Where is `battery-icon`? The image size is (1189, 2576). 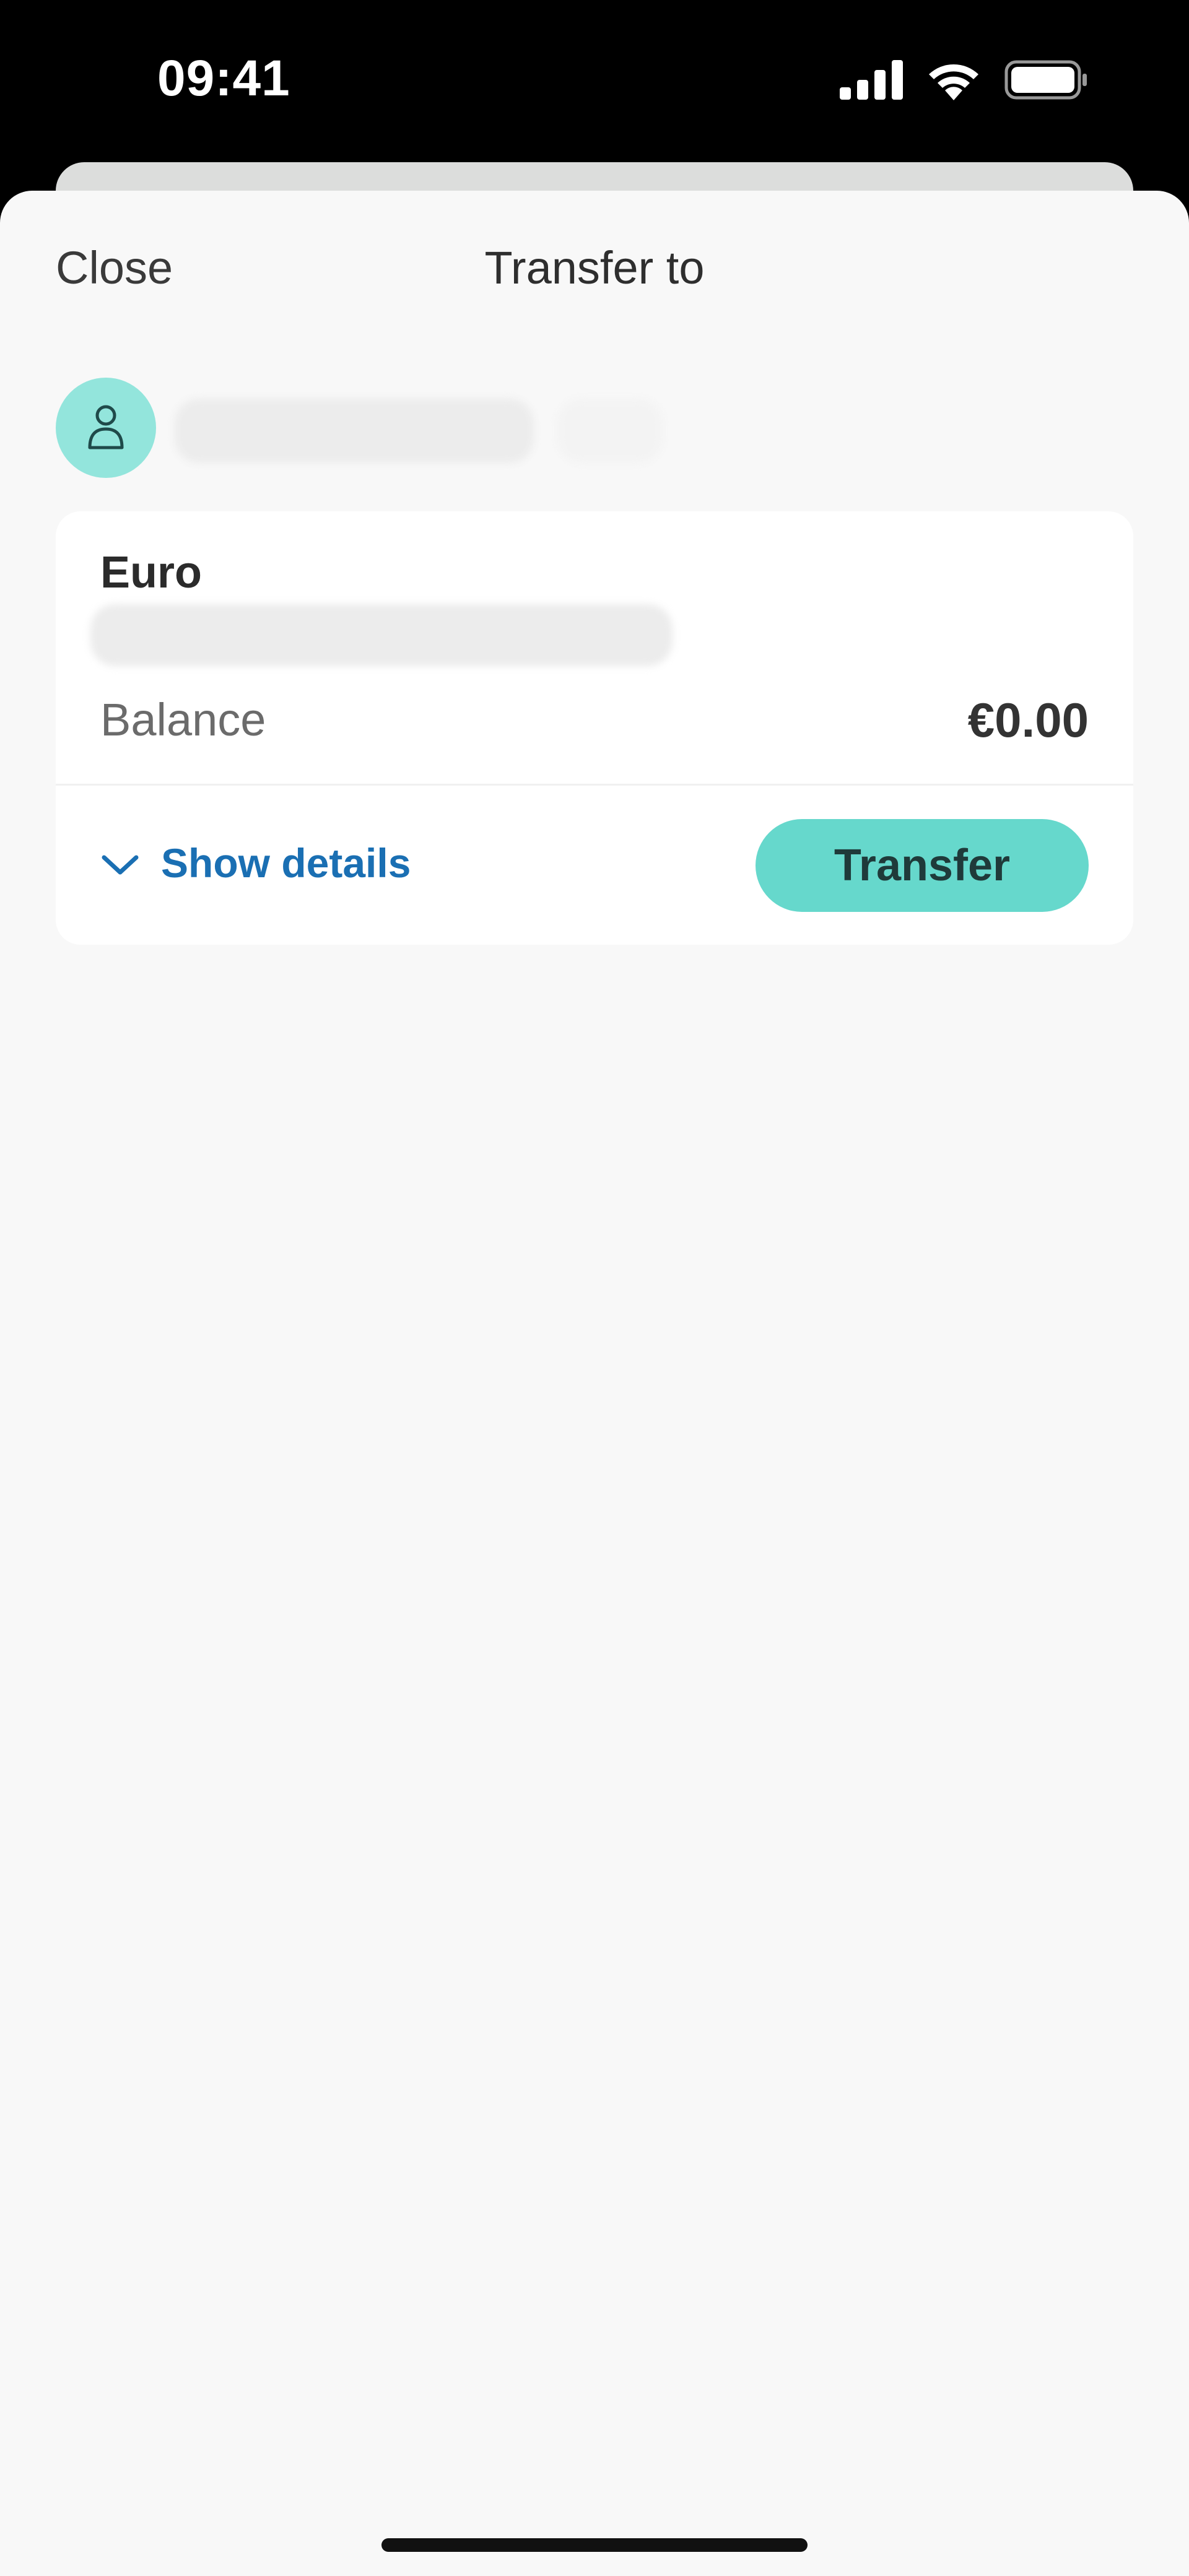 battery-icon is located at coordinates (1045, 80).